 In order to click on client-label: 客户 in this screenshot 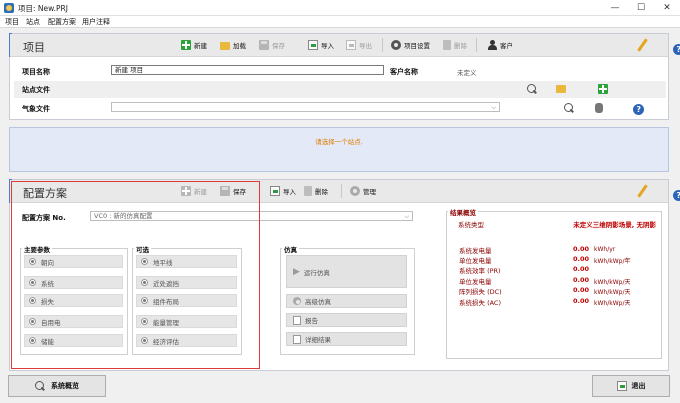, I will do `click(506, 46)`.